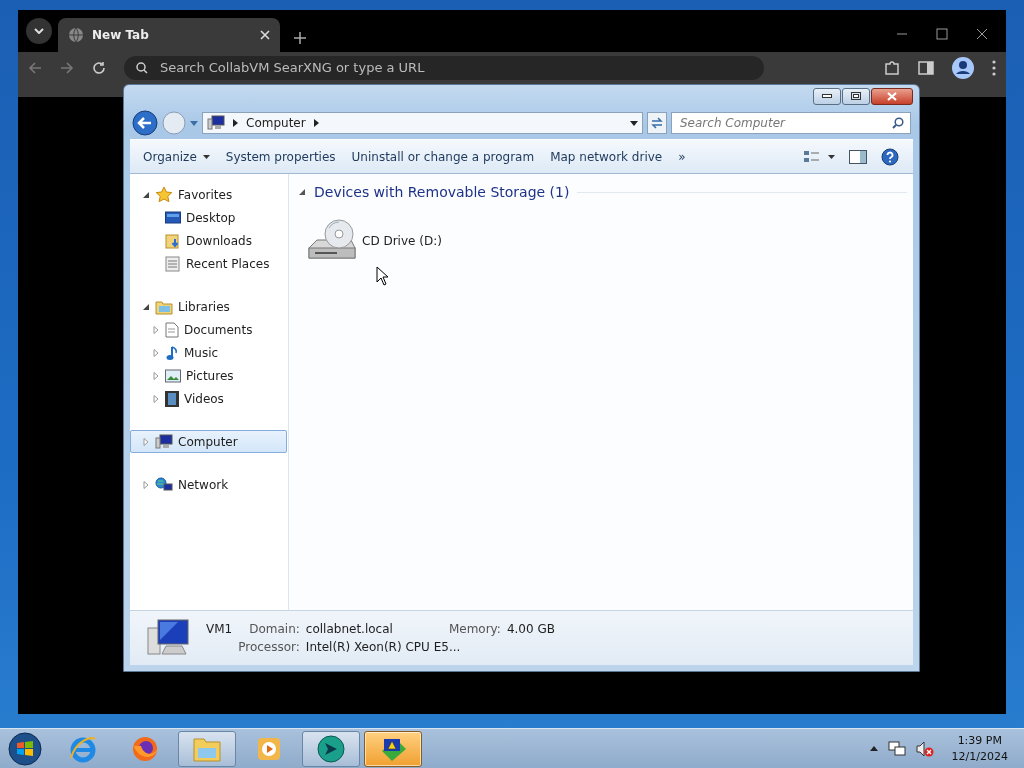 This screenshot has width=1024, height=768. I want to click on desktop-icon, so click(173, 217).